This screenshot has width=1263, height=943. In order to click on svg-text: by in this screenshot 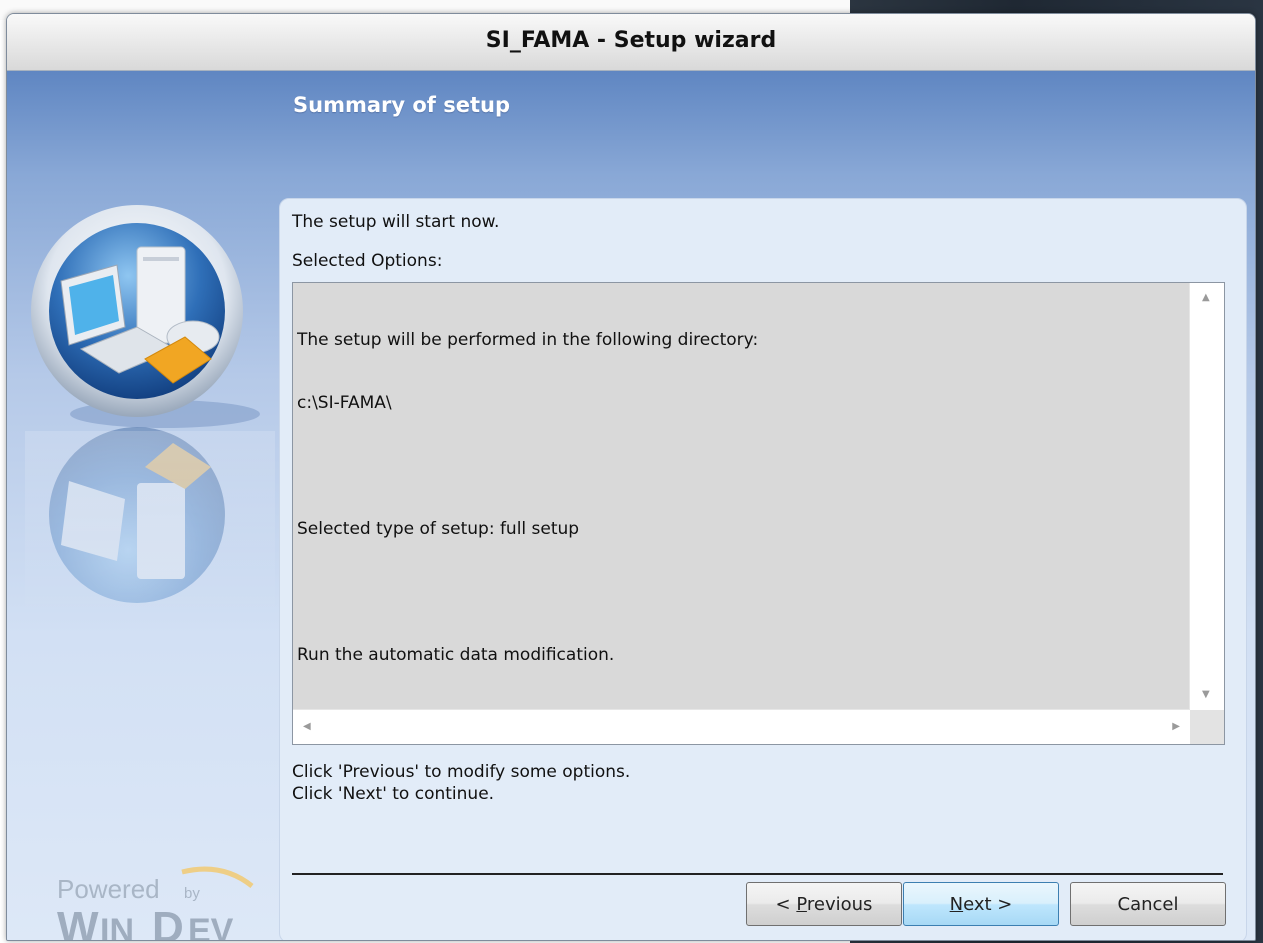, I will do `click(192, 893)`.